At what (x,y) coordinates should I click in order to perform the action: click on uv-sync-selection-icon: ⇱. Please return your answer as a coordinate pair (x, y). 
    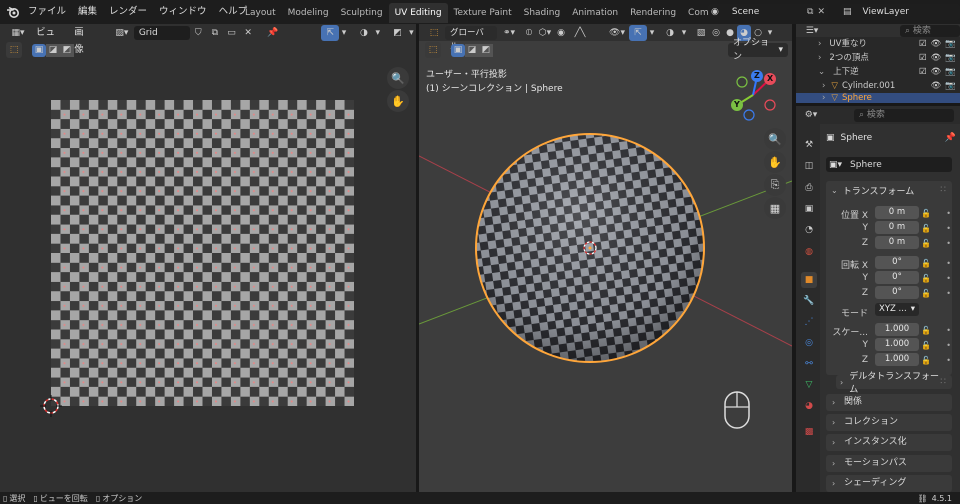
    Looking at the image, I should click on (330, 32).